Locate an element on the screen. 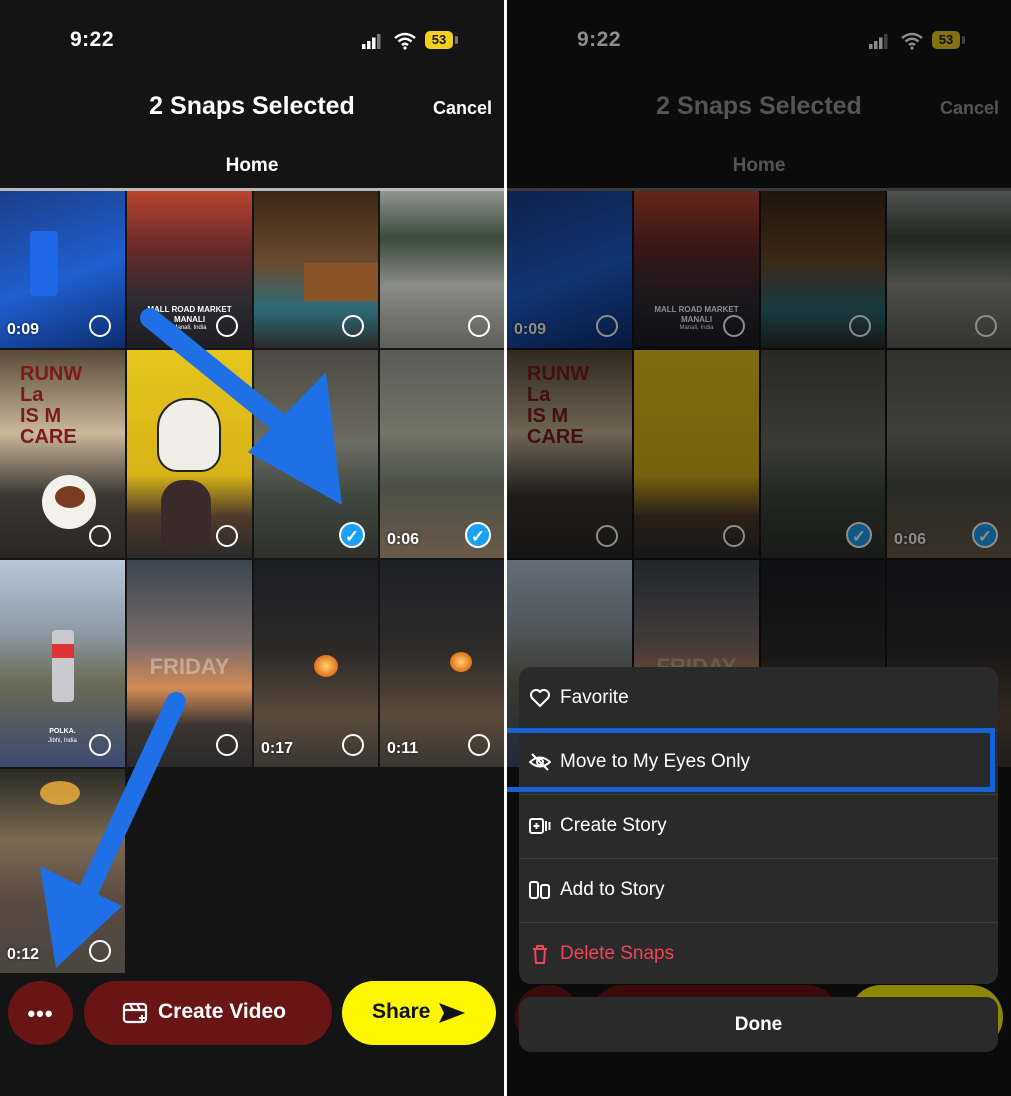  menu-item-label: Add to Story is located at coordinates (612, 889).